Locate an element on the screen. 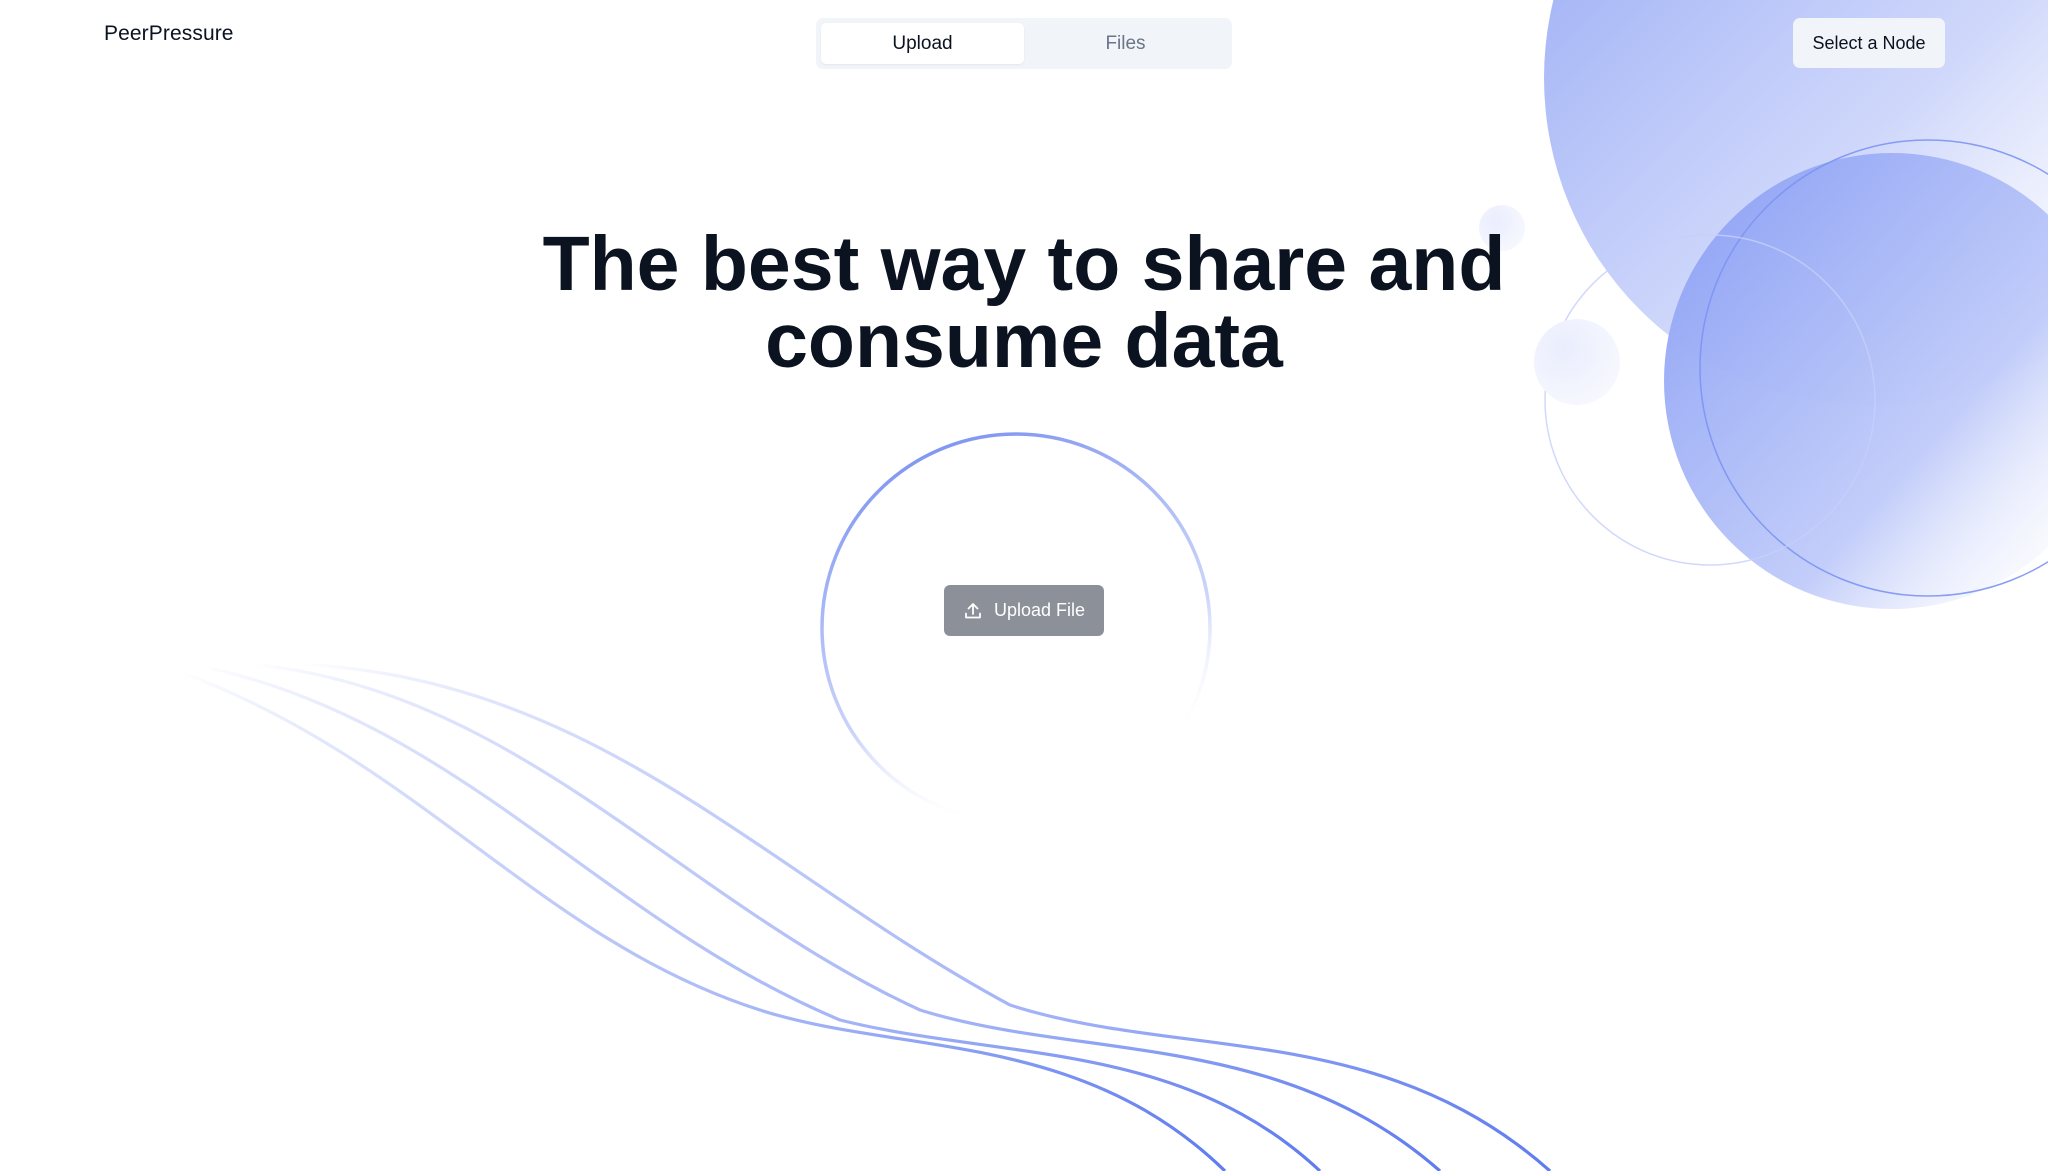 The height and width of the screenshot is (1171, 2048). upload-file-label: Upload File is located at coordinates (1039, 610).